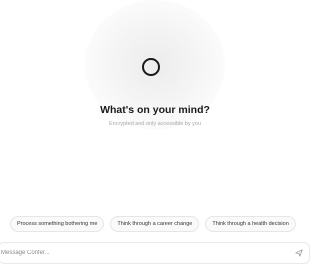  I want to click on page-title: What's on your mind?, so click(155, 110).